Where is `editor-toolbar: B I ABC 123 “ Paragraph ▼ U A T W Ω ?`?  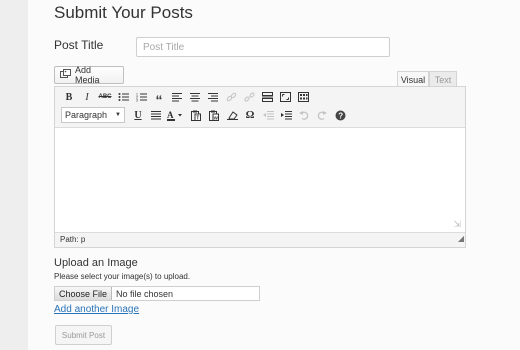 editor-toolbar: B I ABC 123 “ Paragraph ▼ U A T W Ω ? is located at coordinates (260, 107).